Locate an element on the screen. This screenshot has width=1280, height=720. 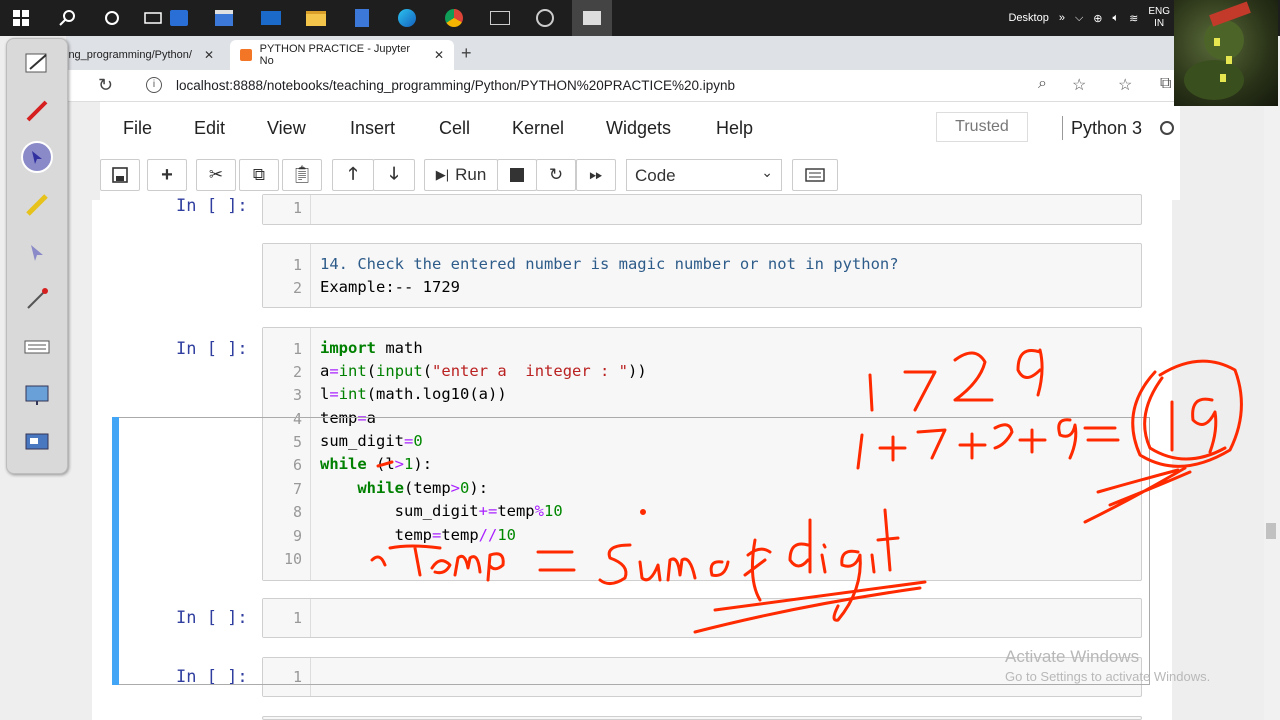
cell-type-select: Code ⌄ is located at coordinates (704, 175).